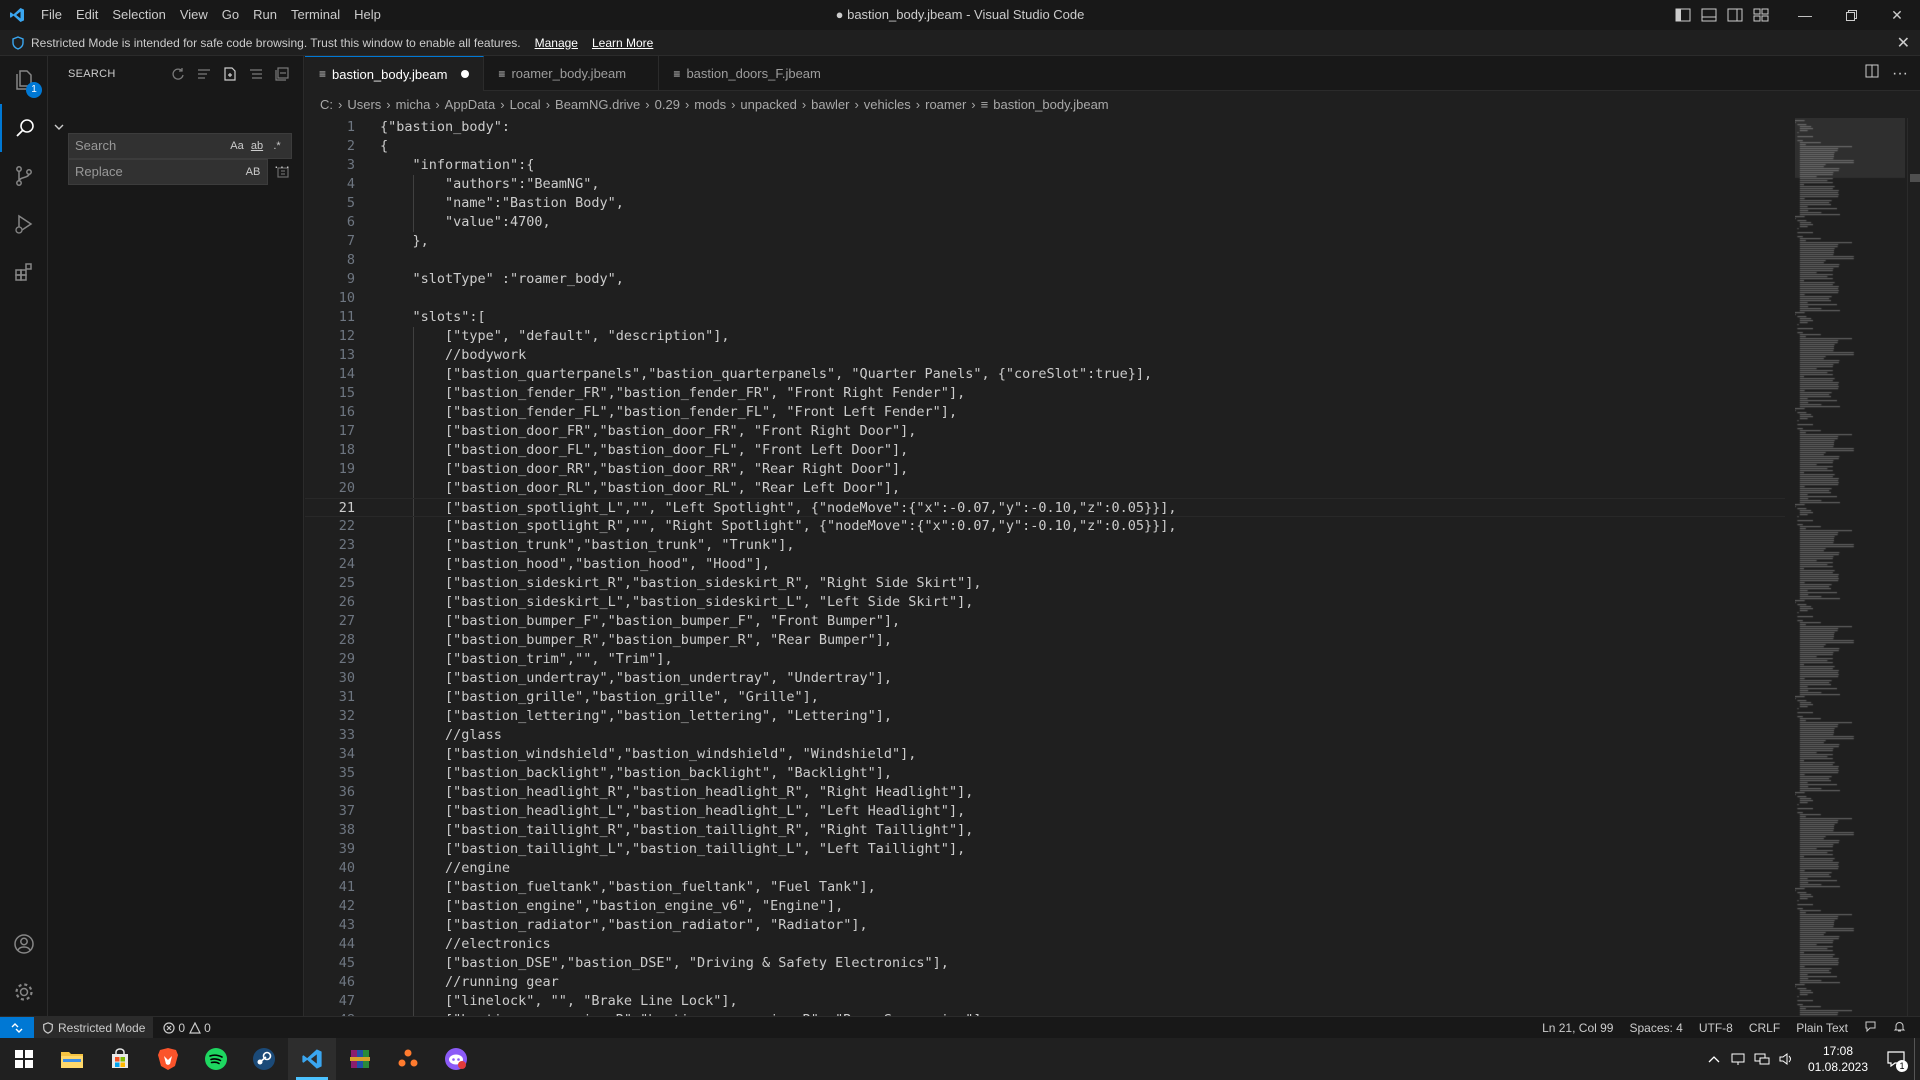  I want to click on refresh-icon, so click(178, 74).